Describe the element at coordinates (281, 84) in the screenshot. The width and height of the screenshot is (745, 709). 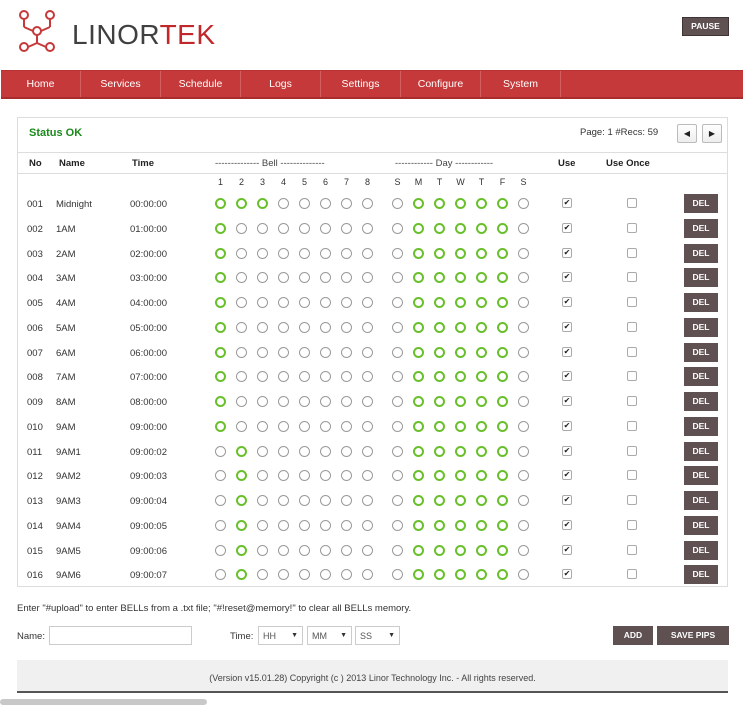
I see `nav-logs: Logs` at that location.